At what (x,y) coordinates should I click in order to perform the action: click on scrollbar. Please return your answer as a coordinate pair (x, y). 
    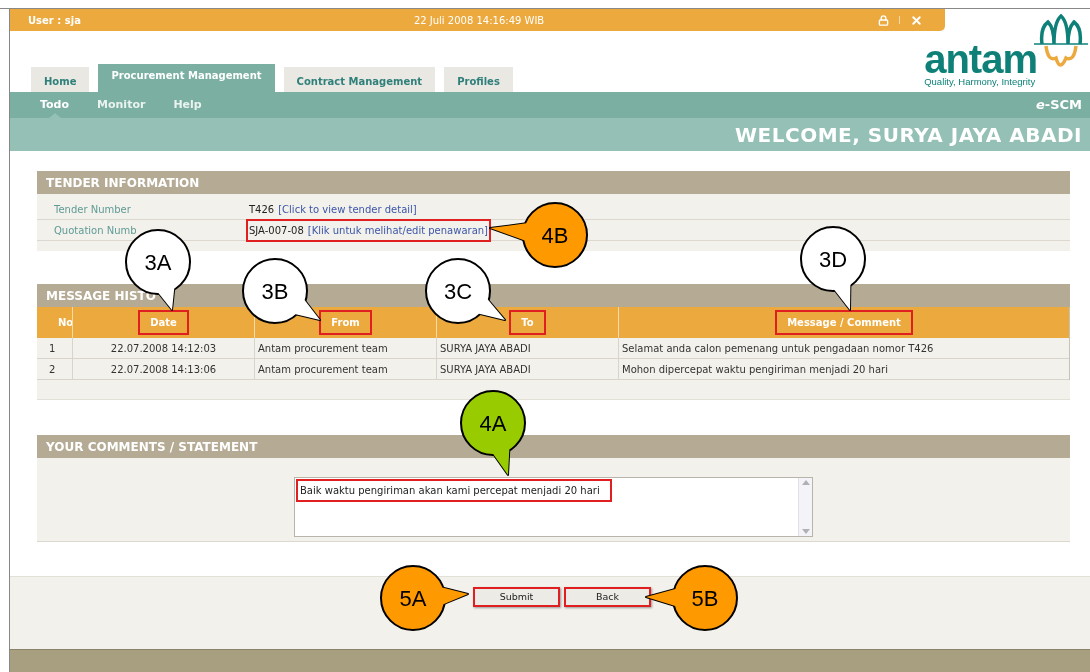
    Looking at the image, I should click on (805, 507).